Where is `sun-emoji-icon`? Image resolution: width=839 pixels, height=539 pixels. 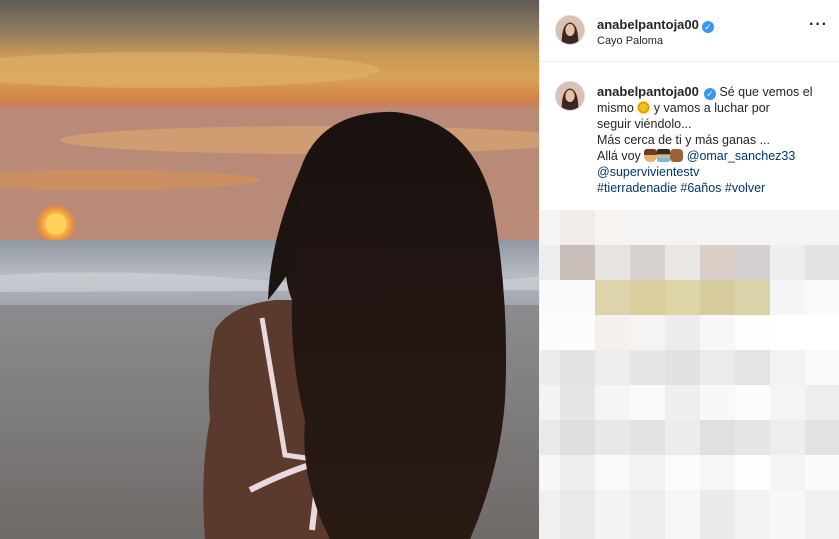 sun-emoji-icon is located at coordinates (644, 107).